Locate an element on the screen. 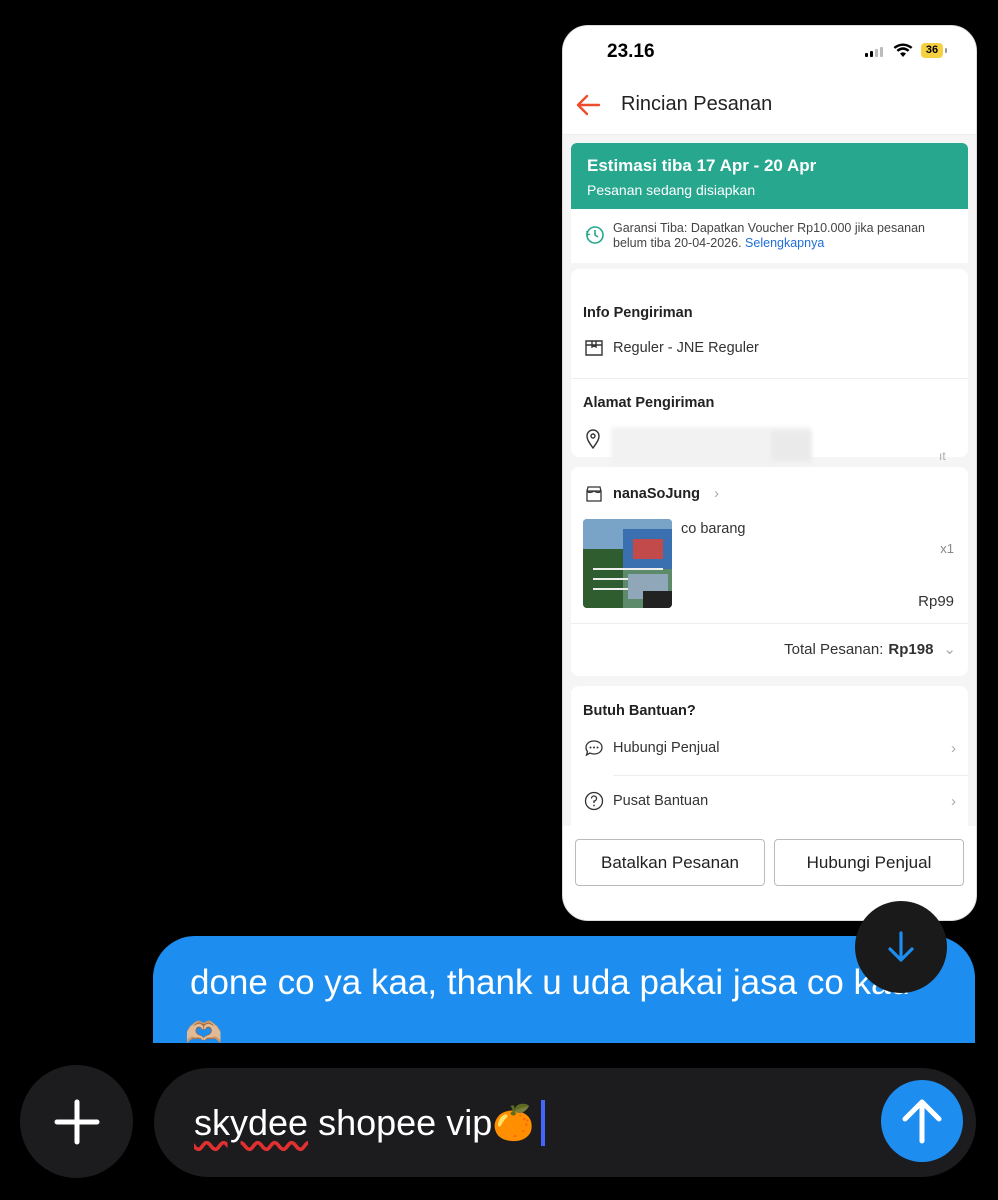 The width and height of the screenshot is (998, 1200). arrow-up-icon is located at coordinates (922, 1121).